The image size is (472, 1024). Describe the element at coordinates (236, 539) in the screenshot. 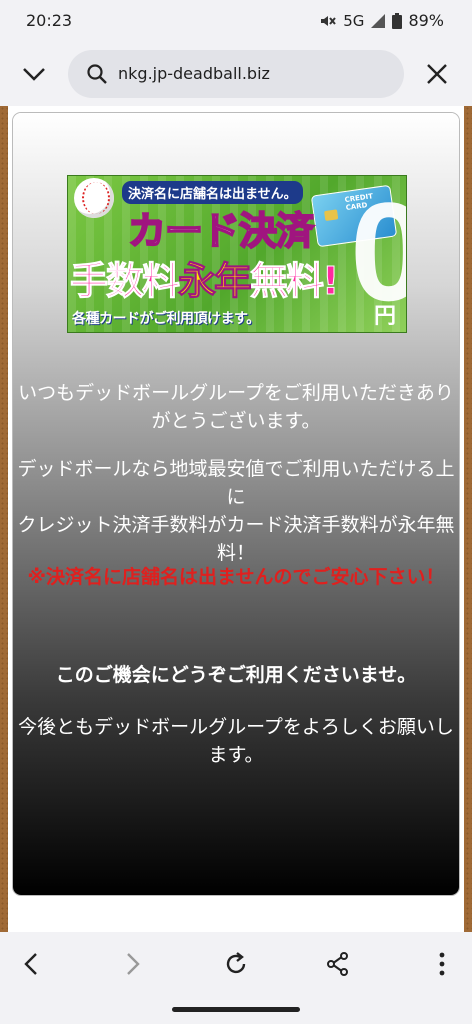

I see `fee-free-text: クレジット決済手数料がカード決済手数料が永年無料！` at that location.